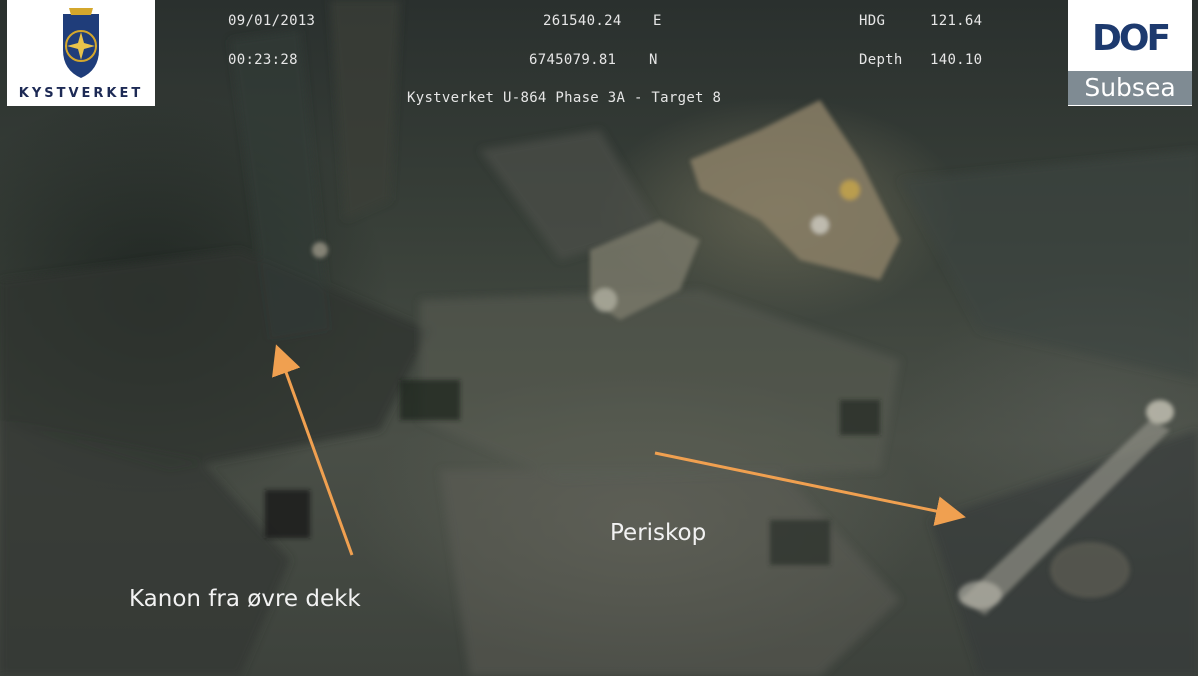 Image resolution: width=1198 pixels, height=676 pixels. Describe the element at coordinates (881, 60) in the screenshot. I see `depth-label: Depth` at that location.